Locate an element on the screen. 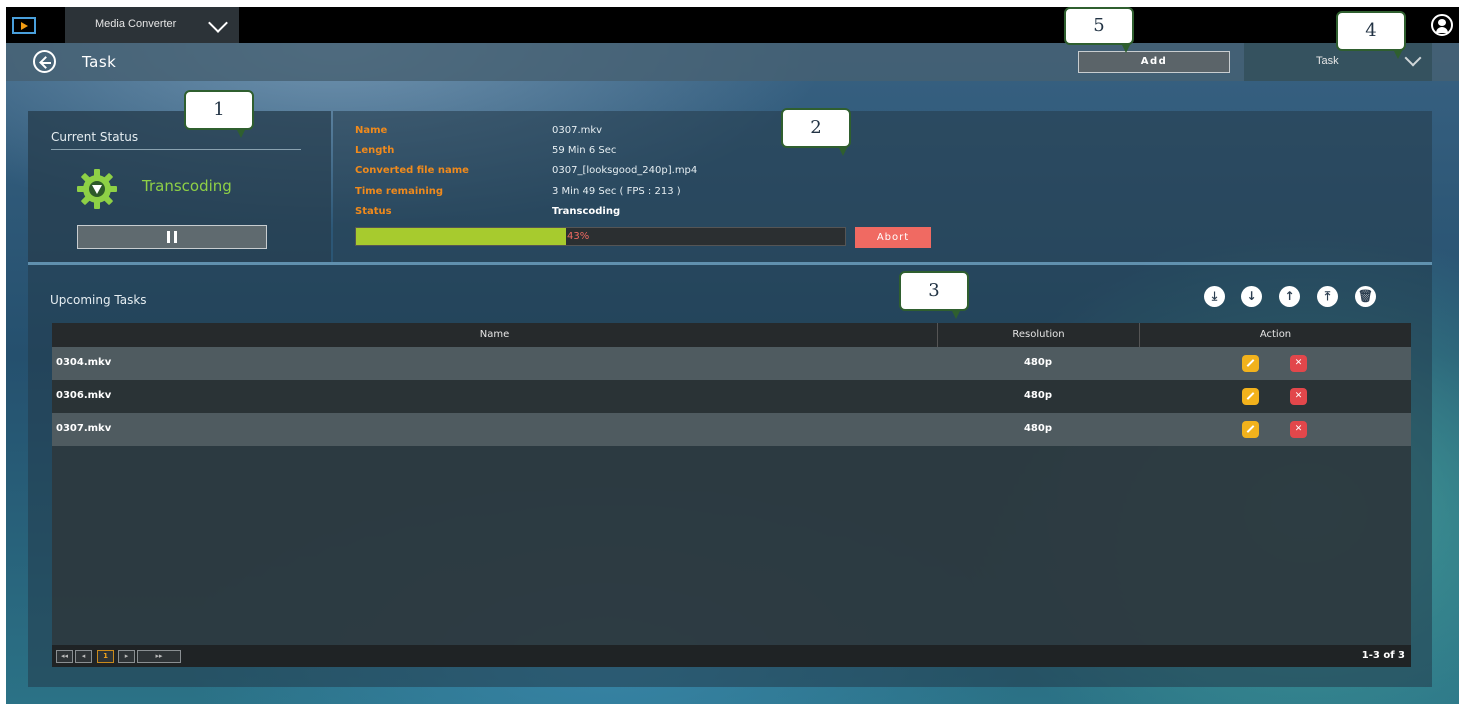  add-button: Add is located at coordinates (1154, 62).